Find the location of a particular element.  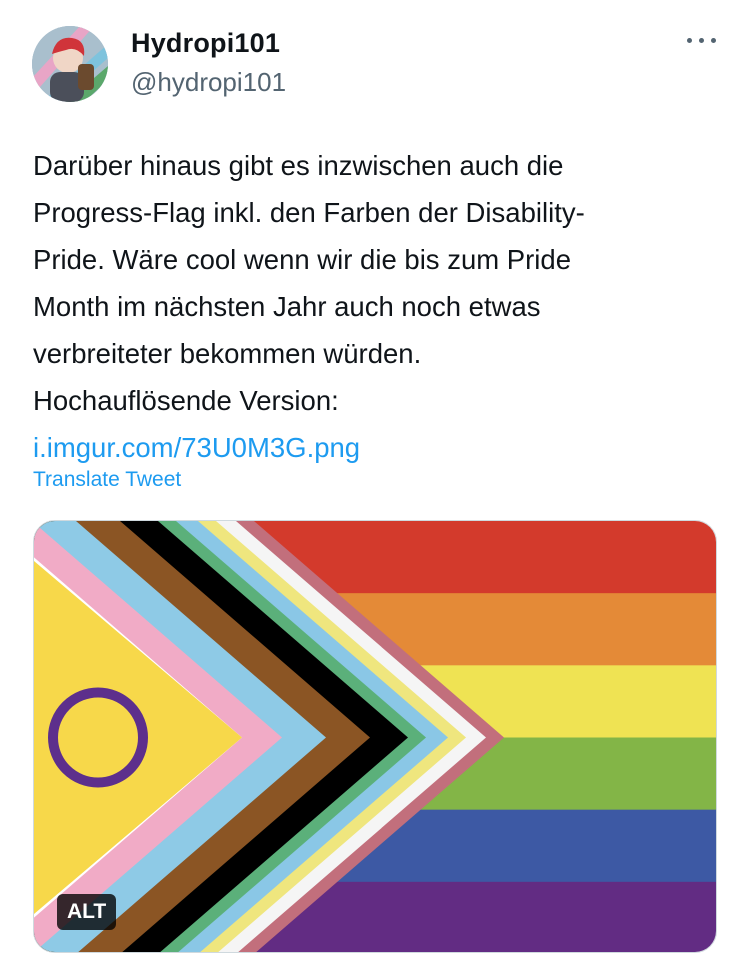

avatar is located at coordinates (70, 64).